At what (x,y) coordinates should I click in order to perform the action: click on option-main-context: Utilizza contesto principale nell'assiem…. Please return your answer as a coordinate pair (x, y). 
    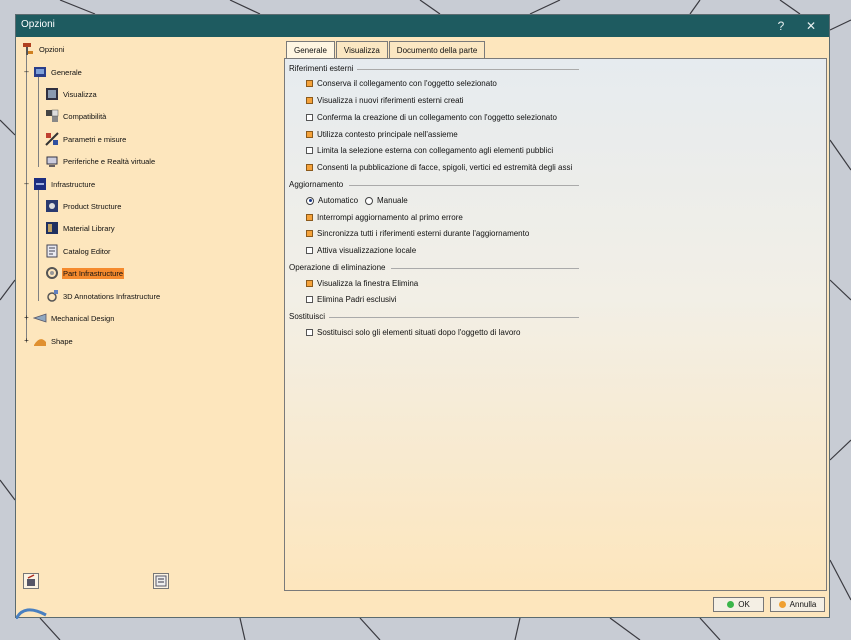
    Looking at the image, I should click on (382, 134).